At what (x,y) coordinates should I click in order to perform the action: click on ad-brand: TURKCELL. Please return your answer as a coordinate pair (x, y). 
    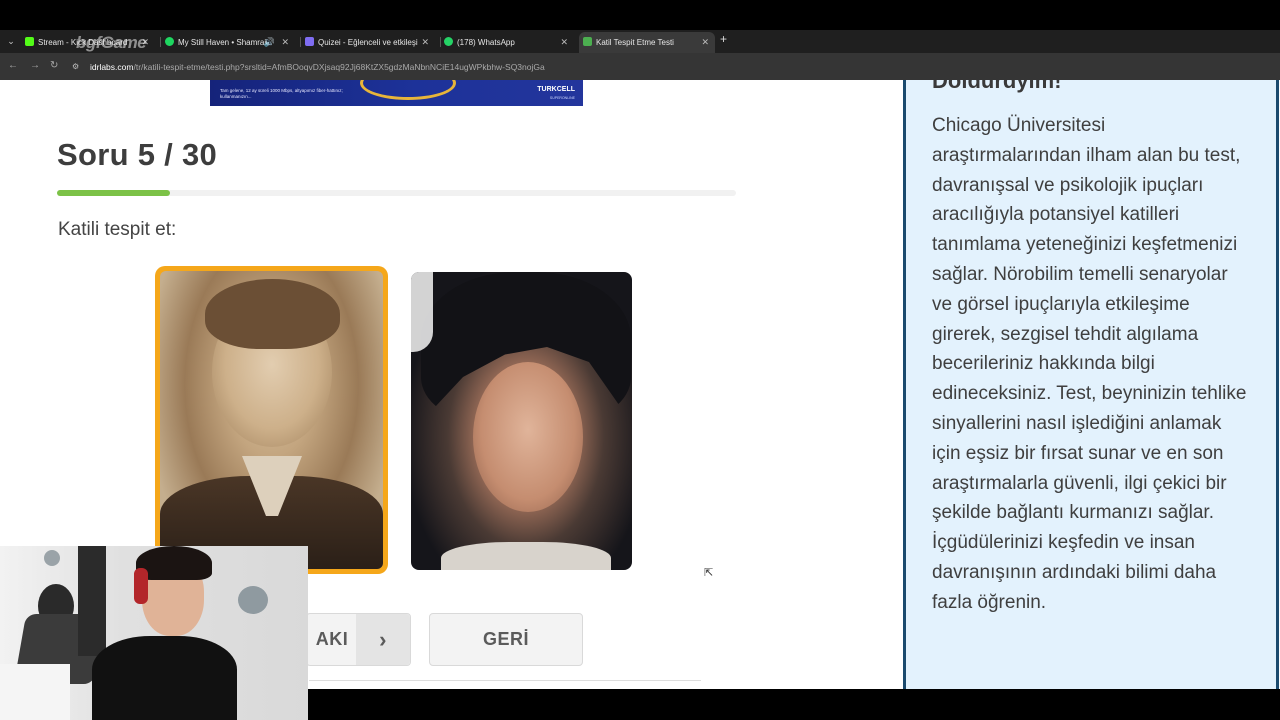
    Looking at the image, I should click on (556, 89).